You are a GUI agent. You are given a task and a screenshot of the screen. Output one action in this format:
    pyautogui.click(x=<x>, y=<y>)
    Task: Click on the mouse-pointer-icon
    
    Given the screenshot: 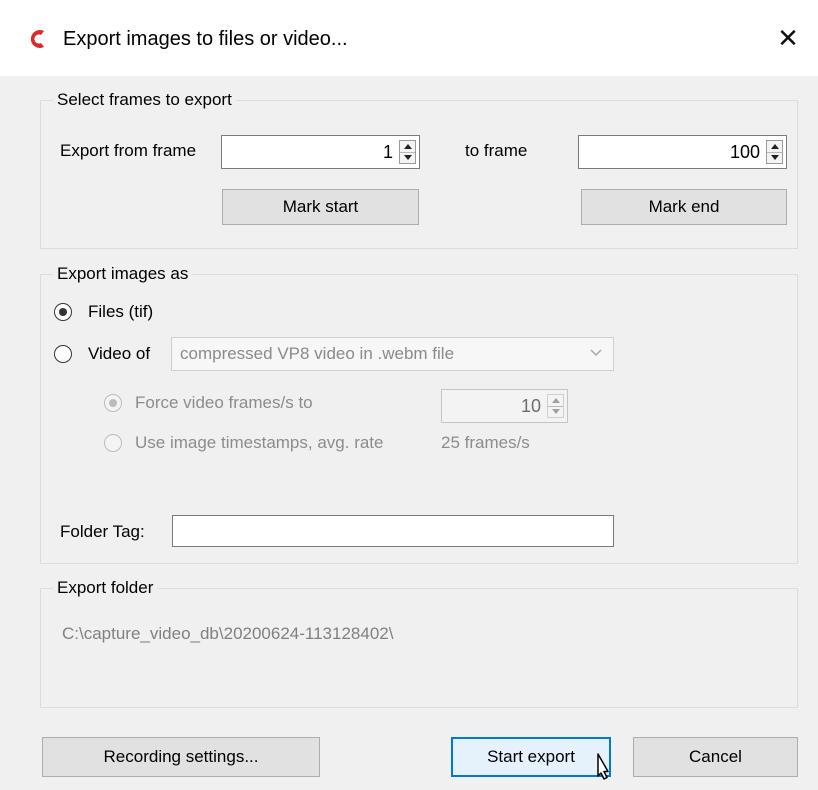 What is the action you would take?
    pyautogui.click(x=603, y=766)
    